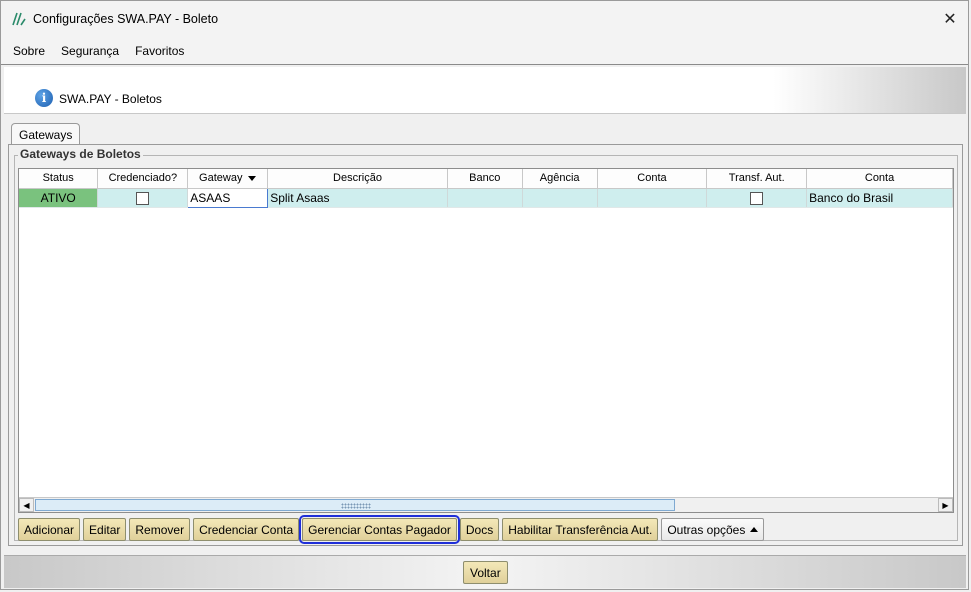 This screenshot has height=592, width=971. What do you see at coordinates (560, 198) in the screenshot?
I see `cell-agencia` at bounding box center [560, 198].